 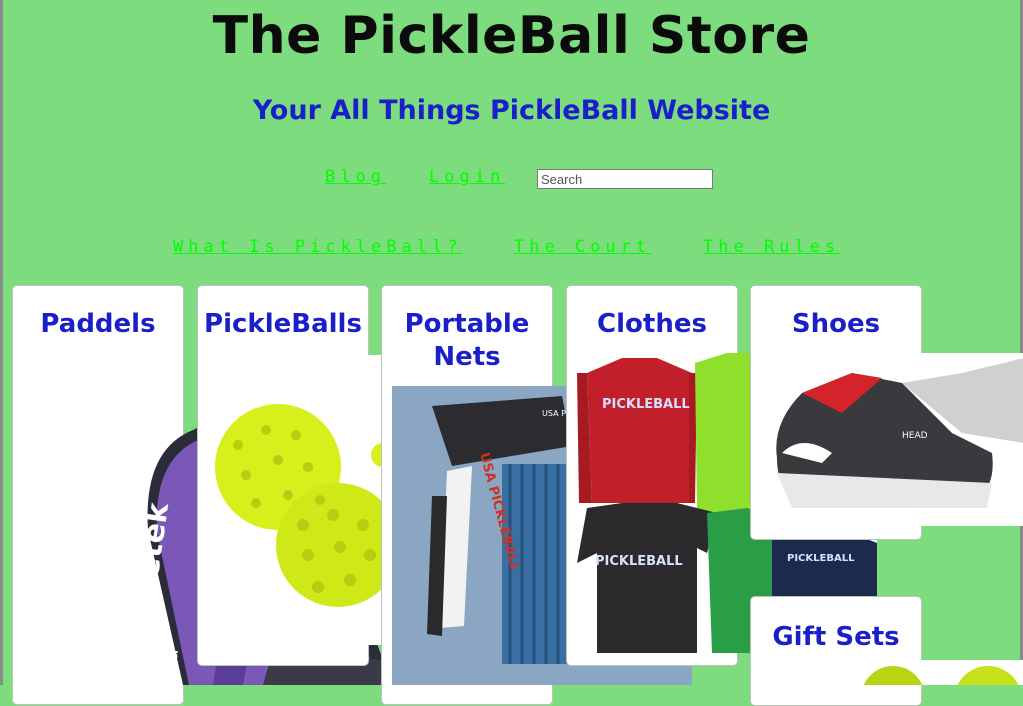 I want to click on card-title-clothes: Clothes, so click(x=652, y=324).